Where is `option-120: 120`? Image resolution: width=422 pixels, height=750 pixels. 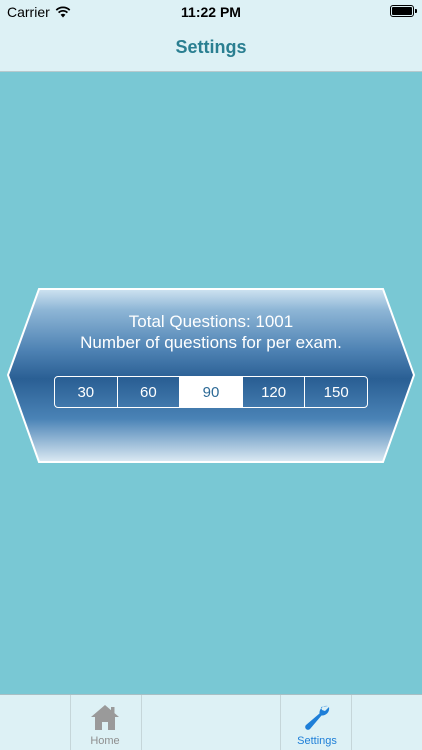 option-120: 120 is located at coordinates (273, 392).